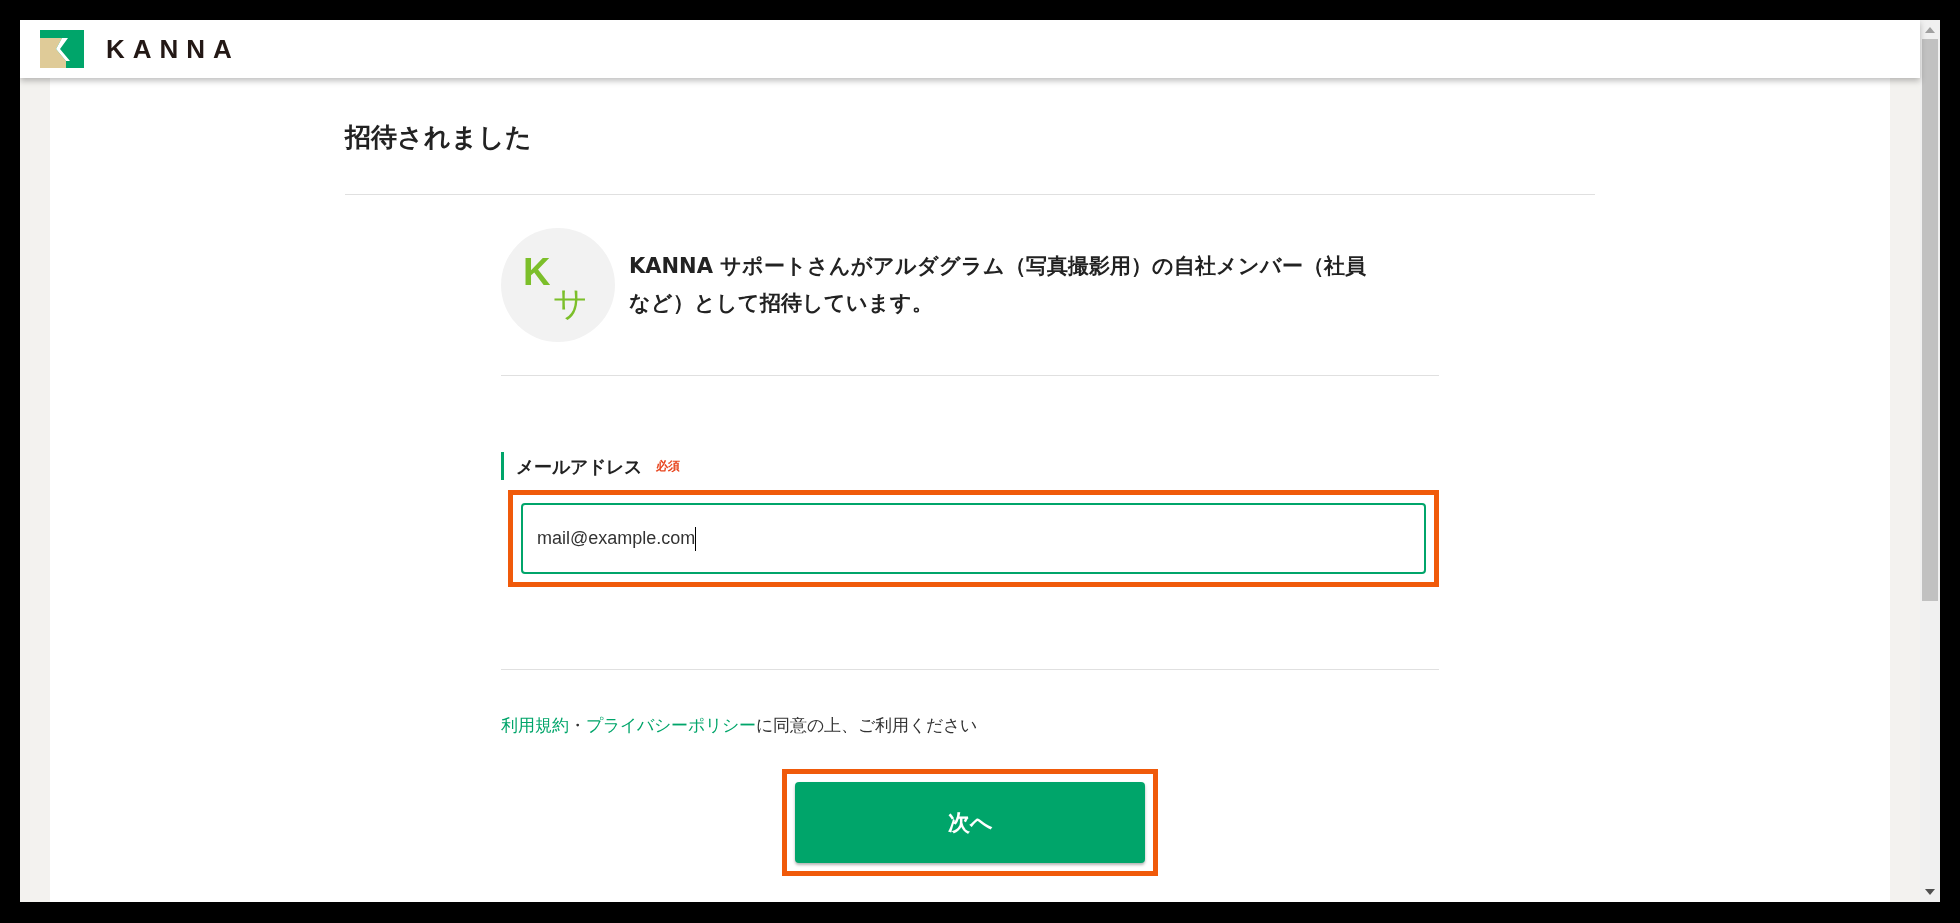 This screenshot has width=1960, height=923. I want to click on next-button: 次へ, so click(970, 822).